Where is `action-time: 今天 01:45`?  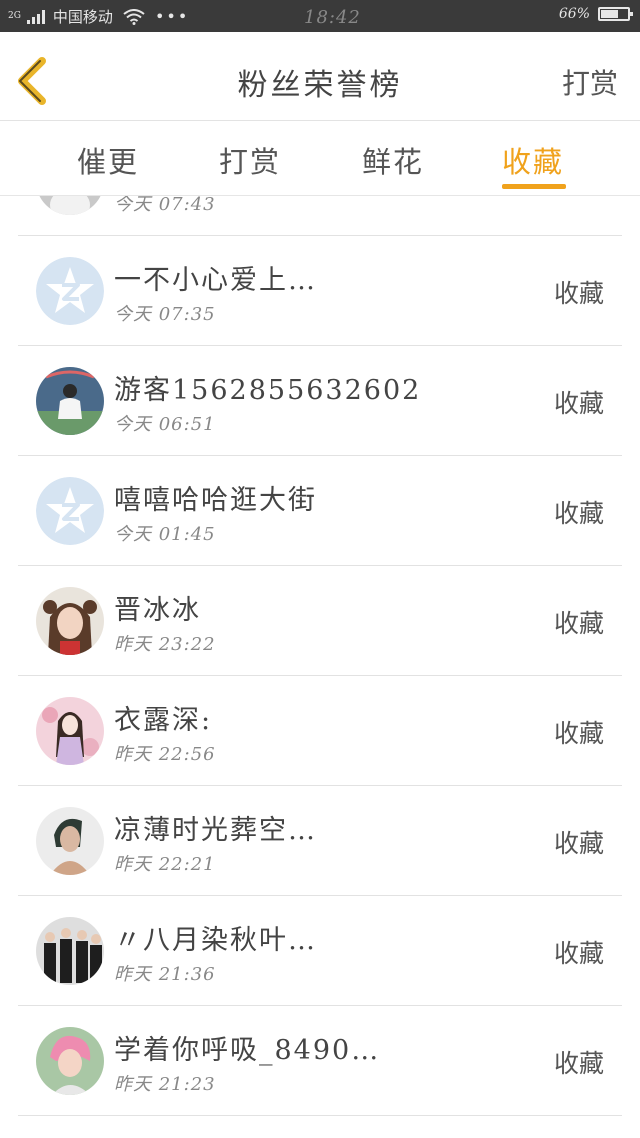
action-time: 今天 01:45 is located at coordinates (165, 534).